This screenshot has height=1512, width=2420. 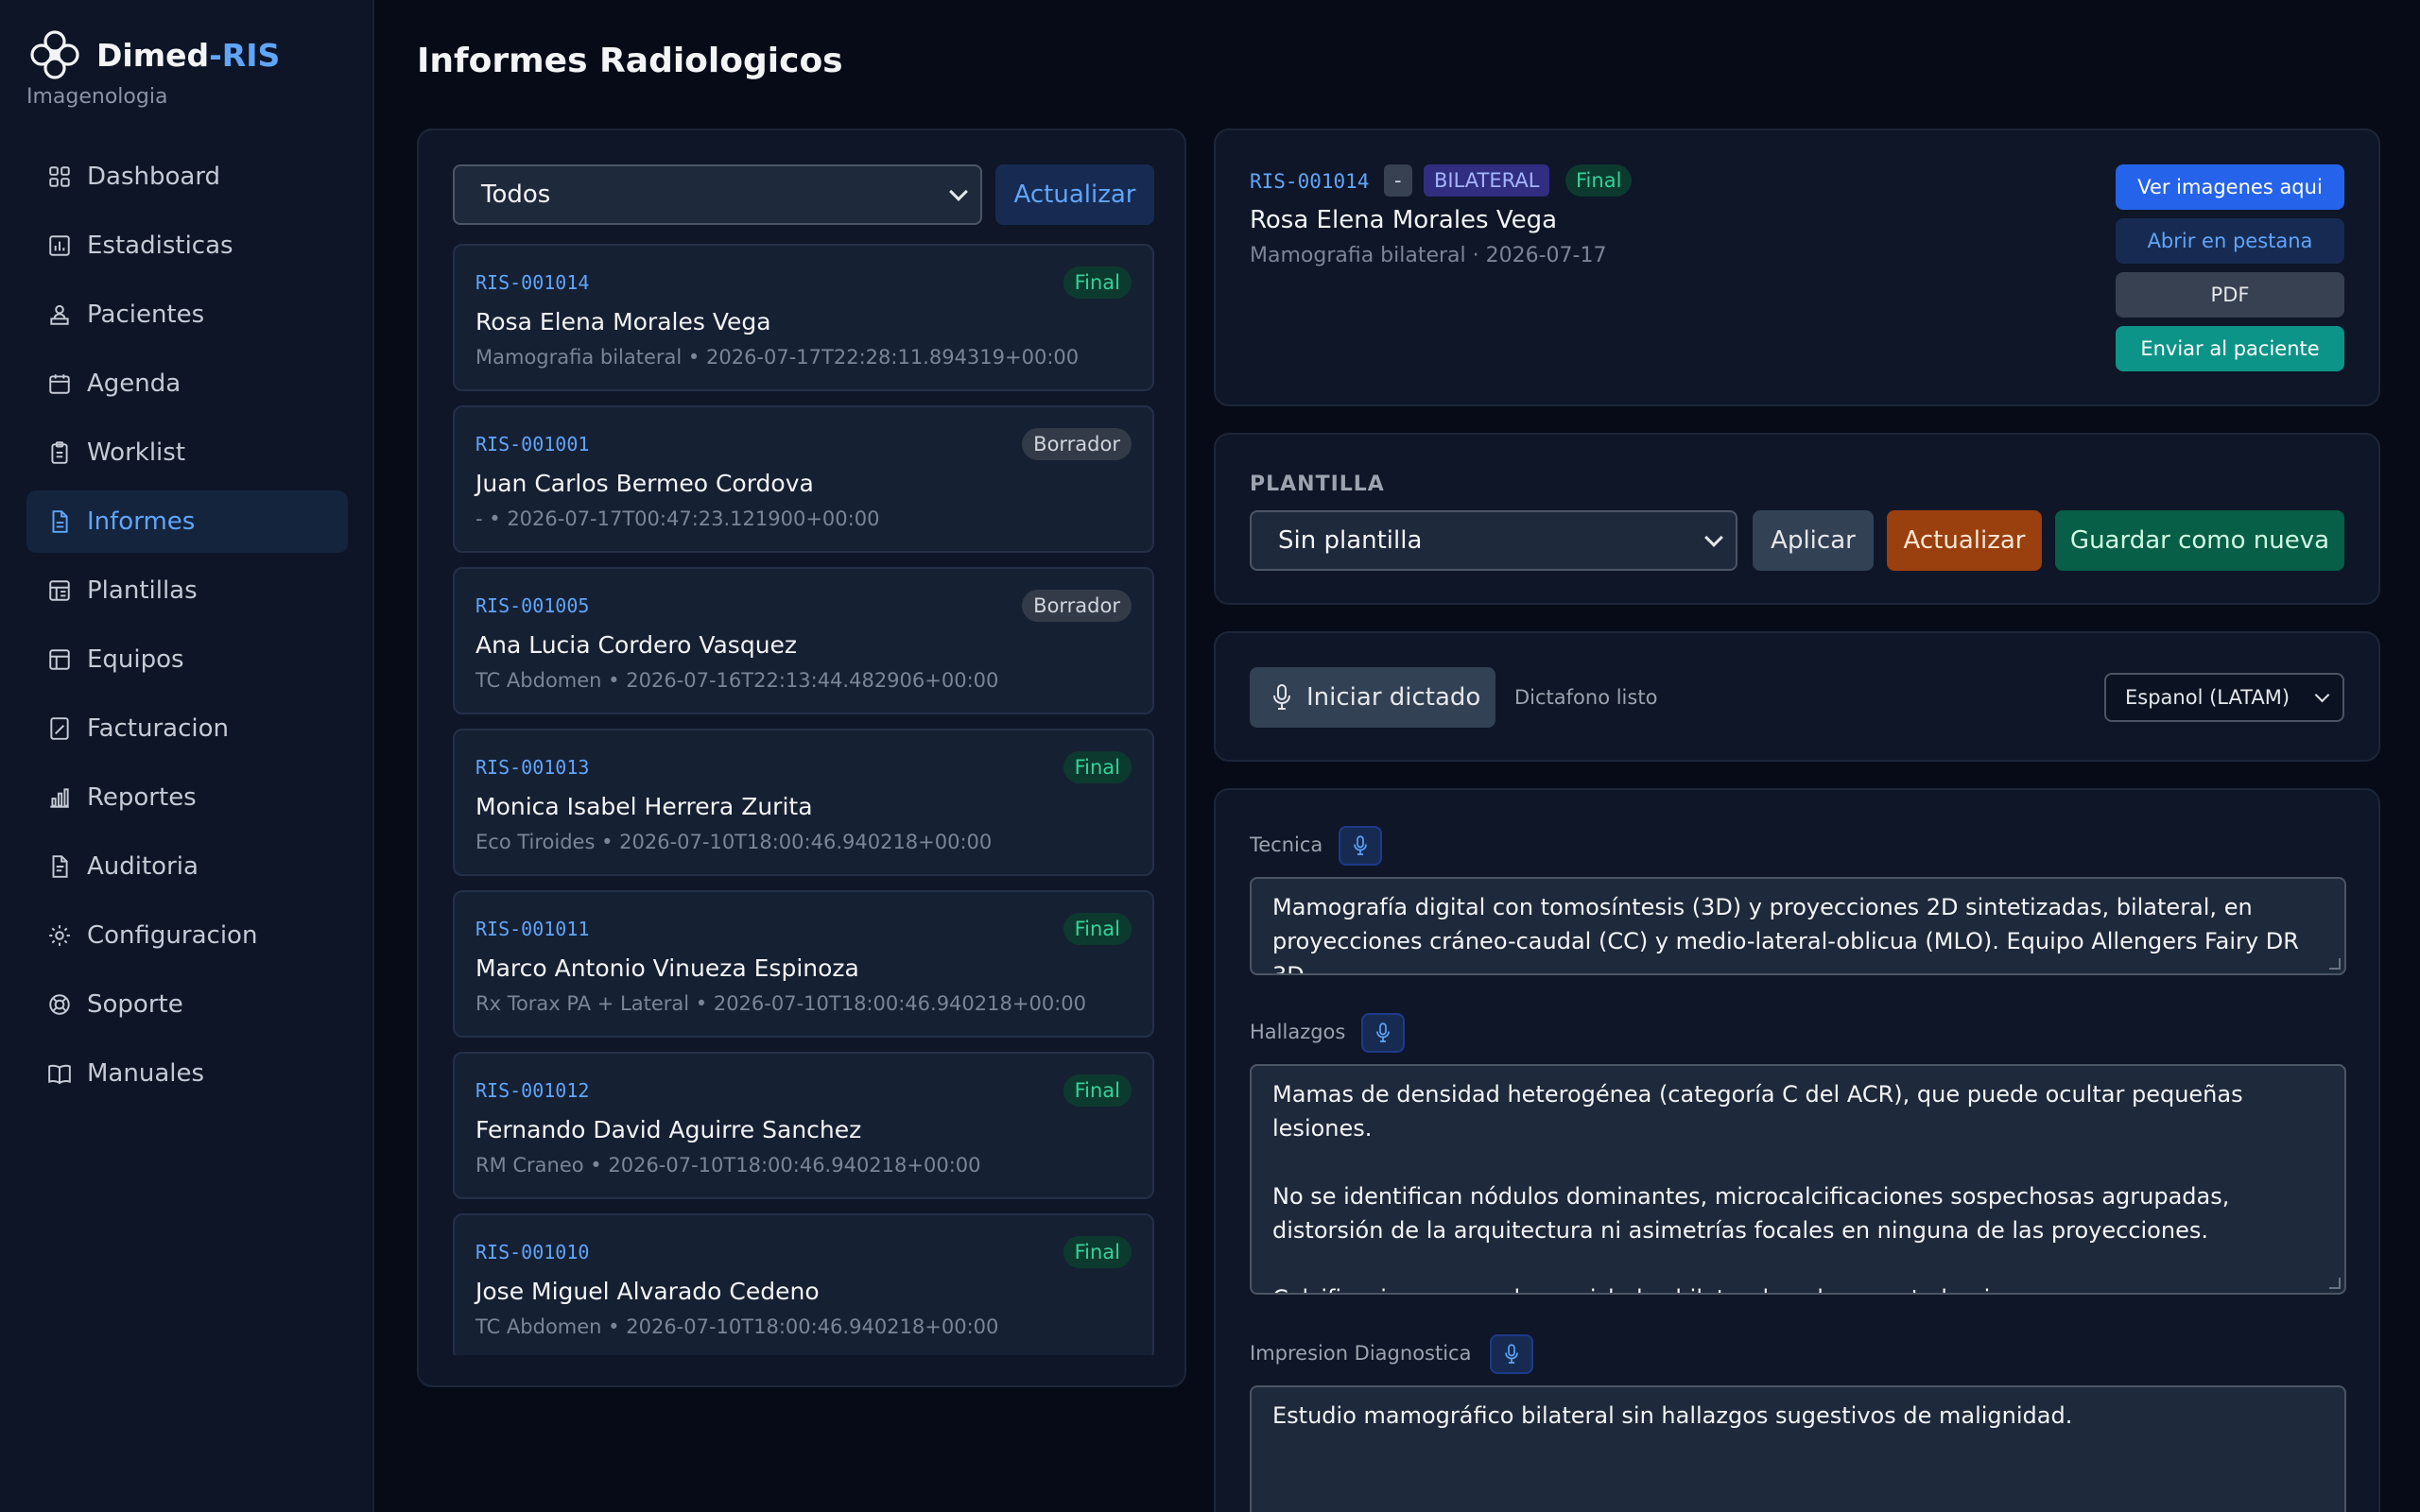 I want to click on patients-icon, so click(x=59, y=314).